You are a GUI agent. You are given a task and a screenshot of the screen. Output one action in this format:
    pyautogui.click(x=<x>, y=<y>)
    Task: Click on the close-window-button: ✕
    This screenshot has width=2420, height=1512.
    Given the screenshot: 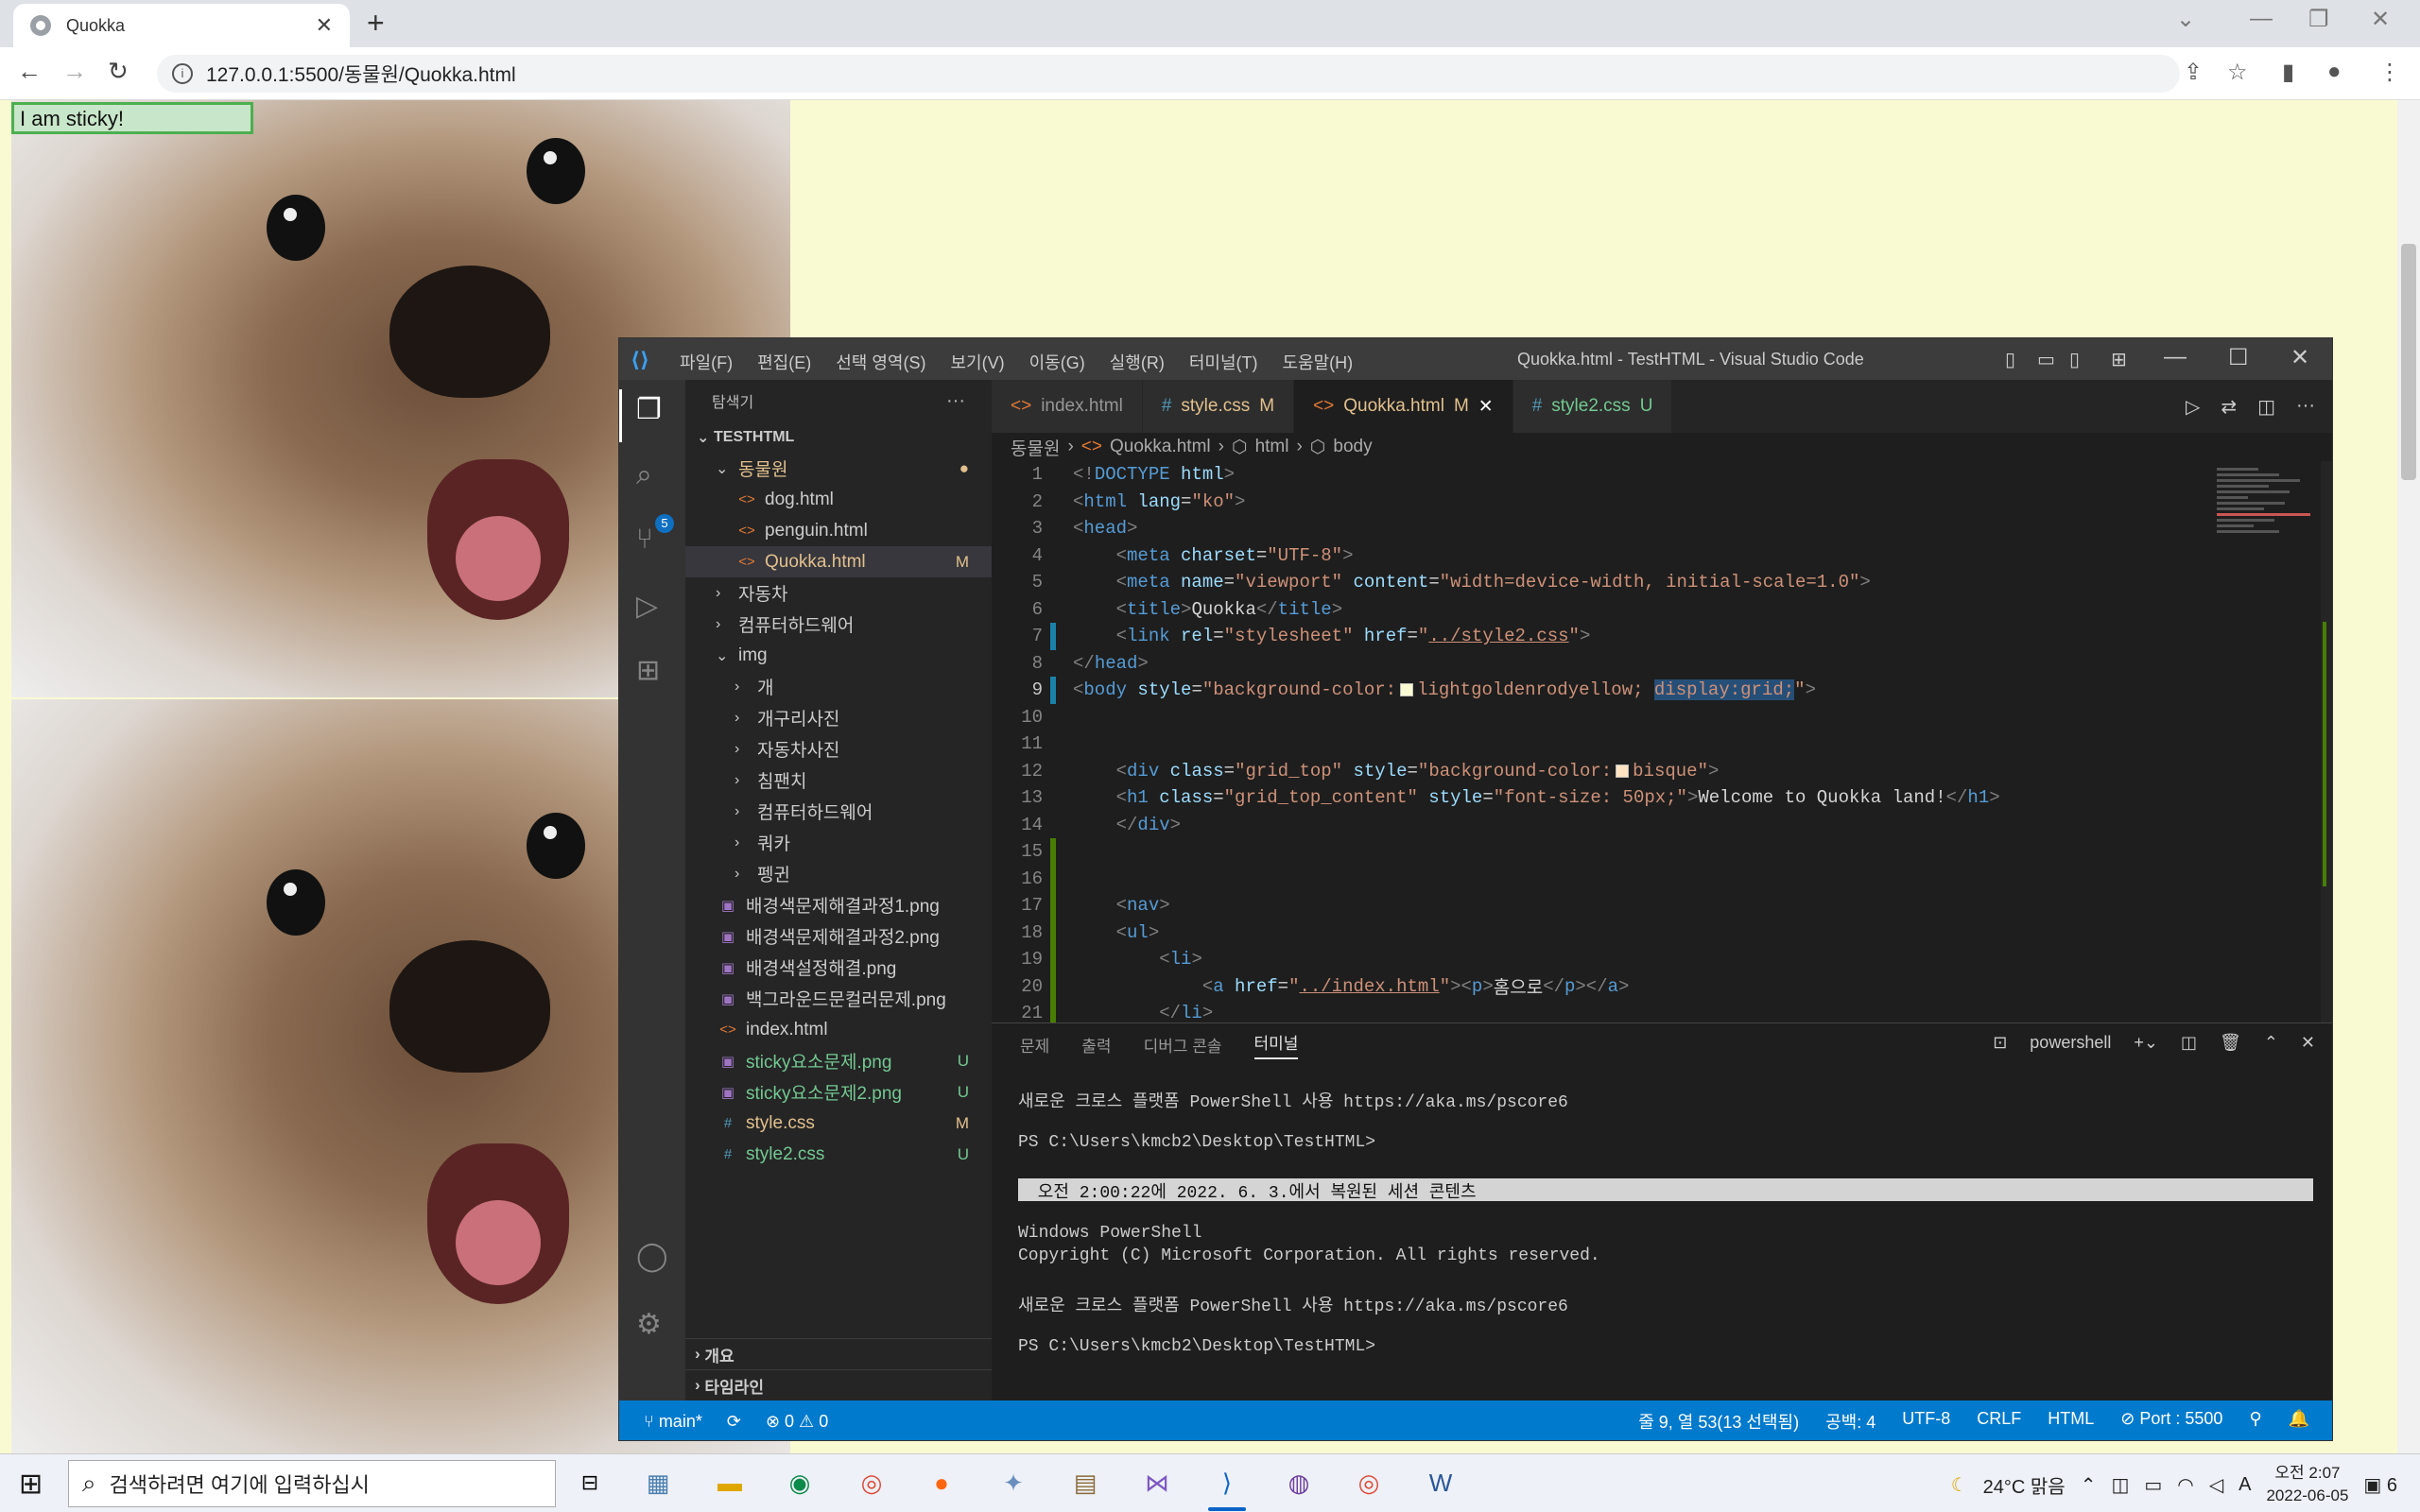 What is the action you would take?
    pyautogui.click(x=2380, y=19)
    